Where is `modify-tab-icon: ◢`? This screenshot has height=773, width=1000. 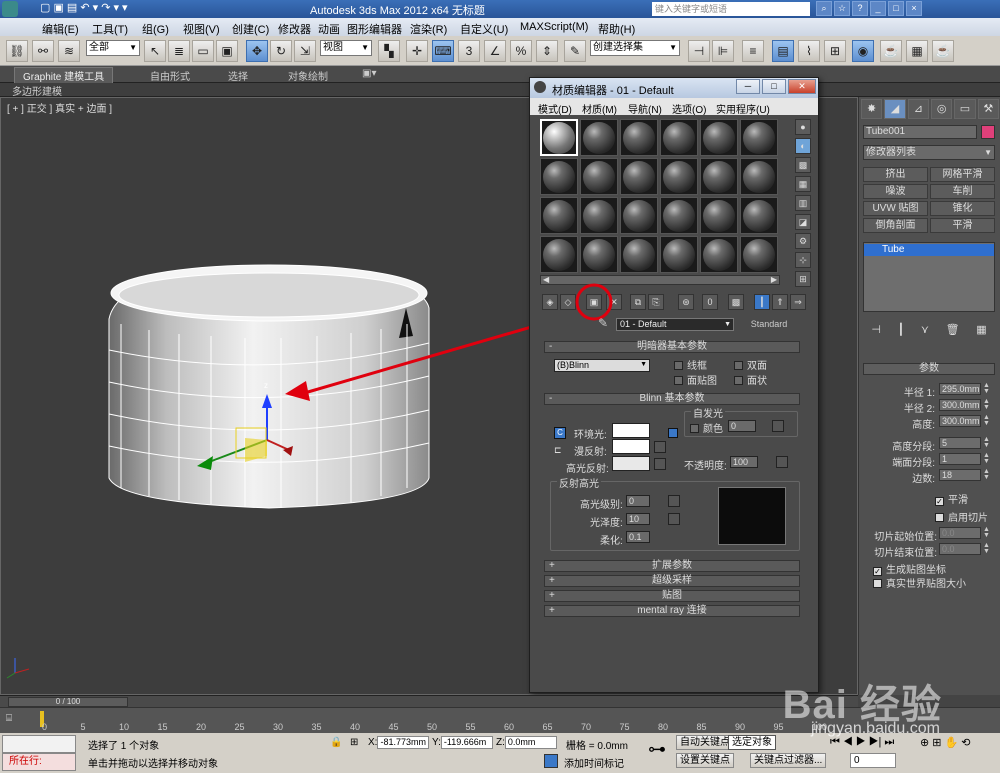 modify-tab-icon: ◢ is located at coordinates (895, 109).